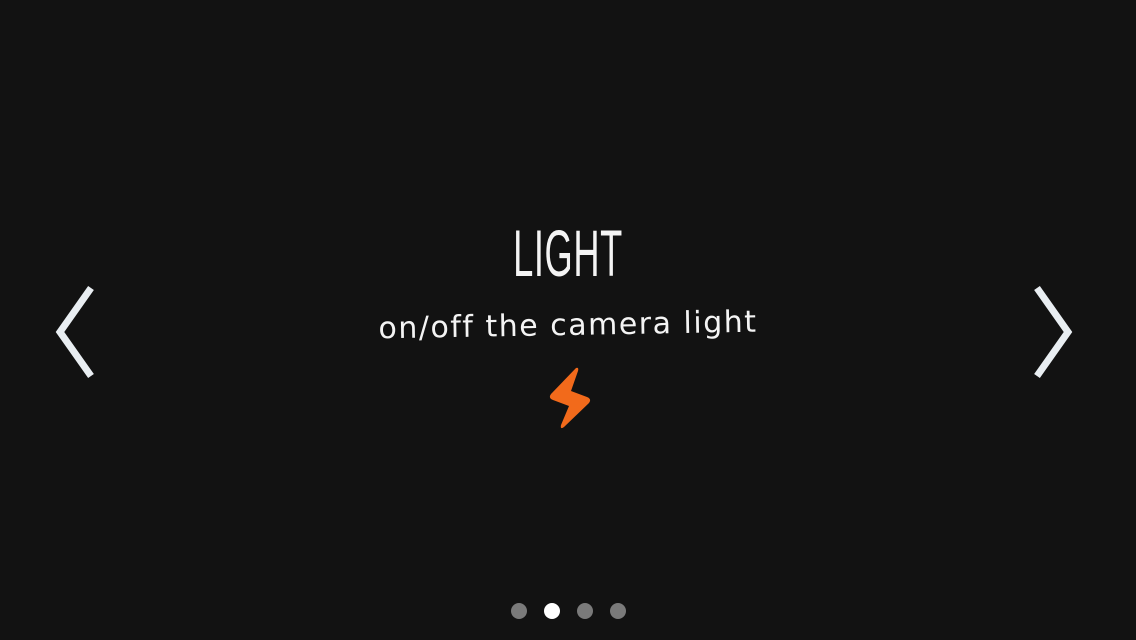 The height and width of the screenshot is (640, 1136). What do you see at coordinates (568, 611) in the screenshot?
I see `page-indicator` at bounding box center [568, 611].